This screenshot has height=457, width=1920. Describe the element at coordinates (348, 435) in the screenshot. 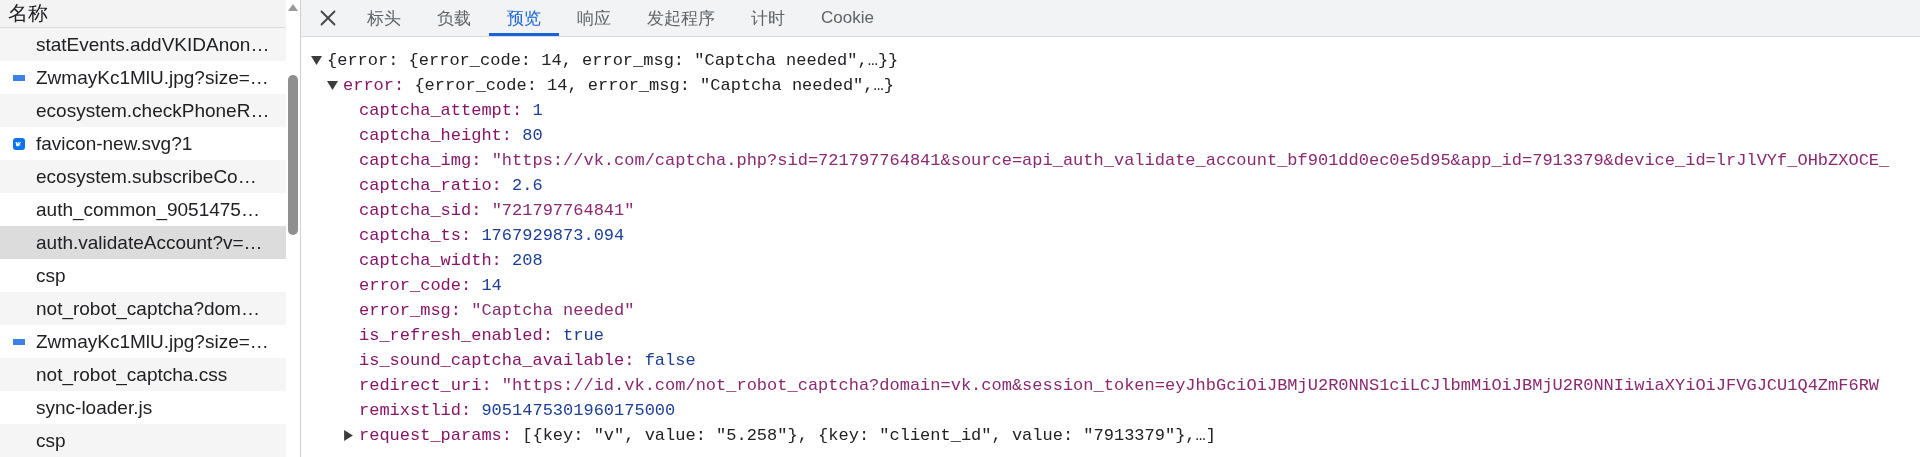

I see `collapsed-triangle-icon` at that location.